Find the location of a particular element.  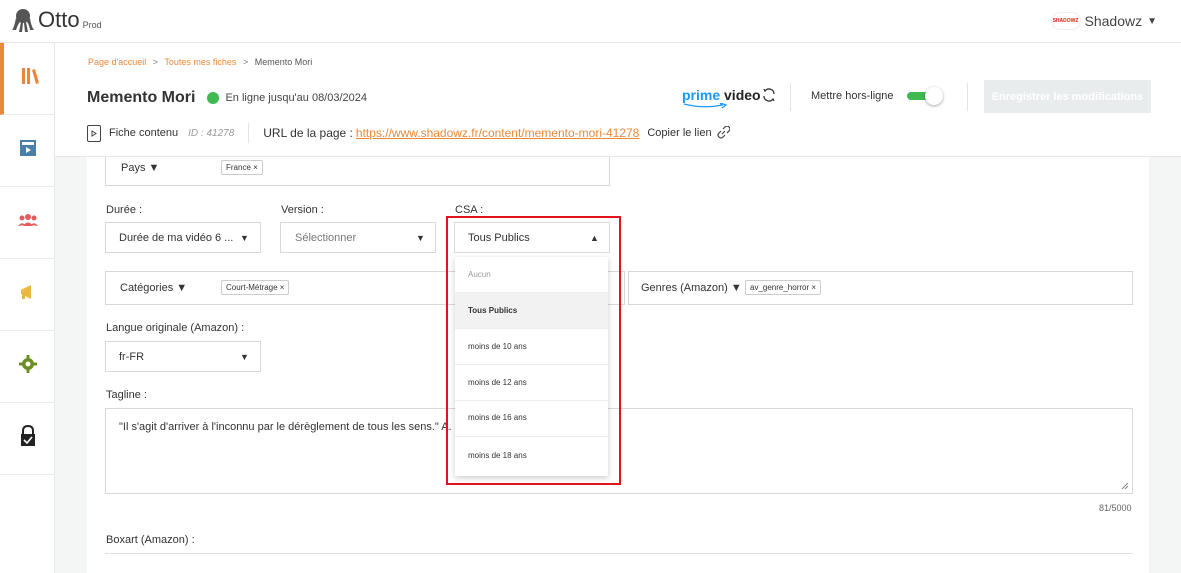

refresh-icon is located at coordinates (769, 95).